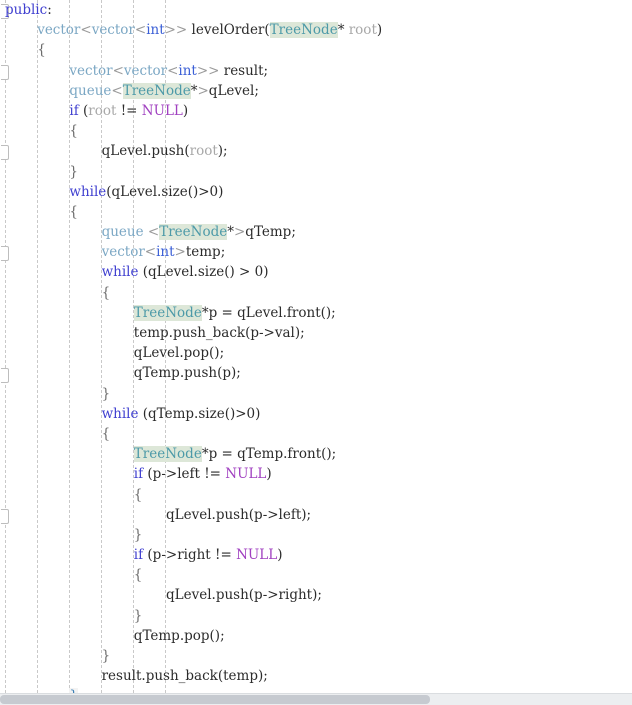  I want to click on code-token: qLevel.push(p->left);, so click(239, 514).